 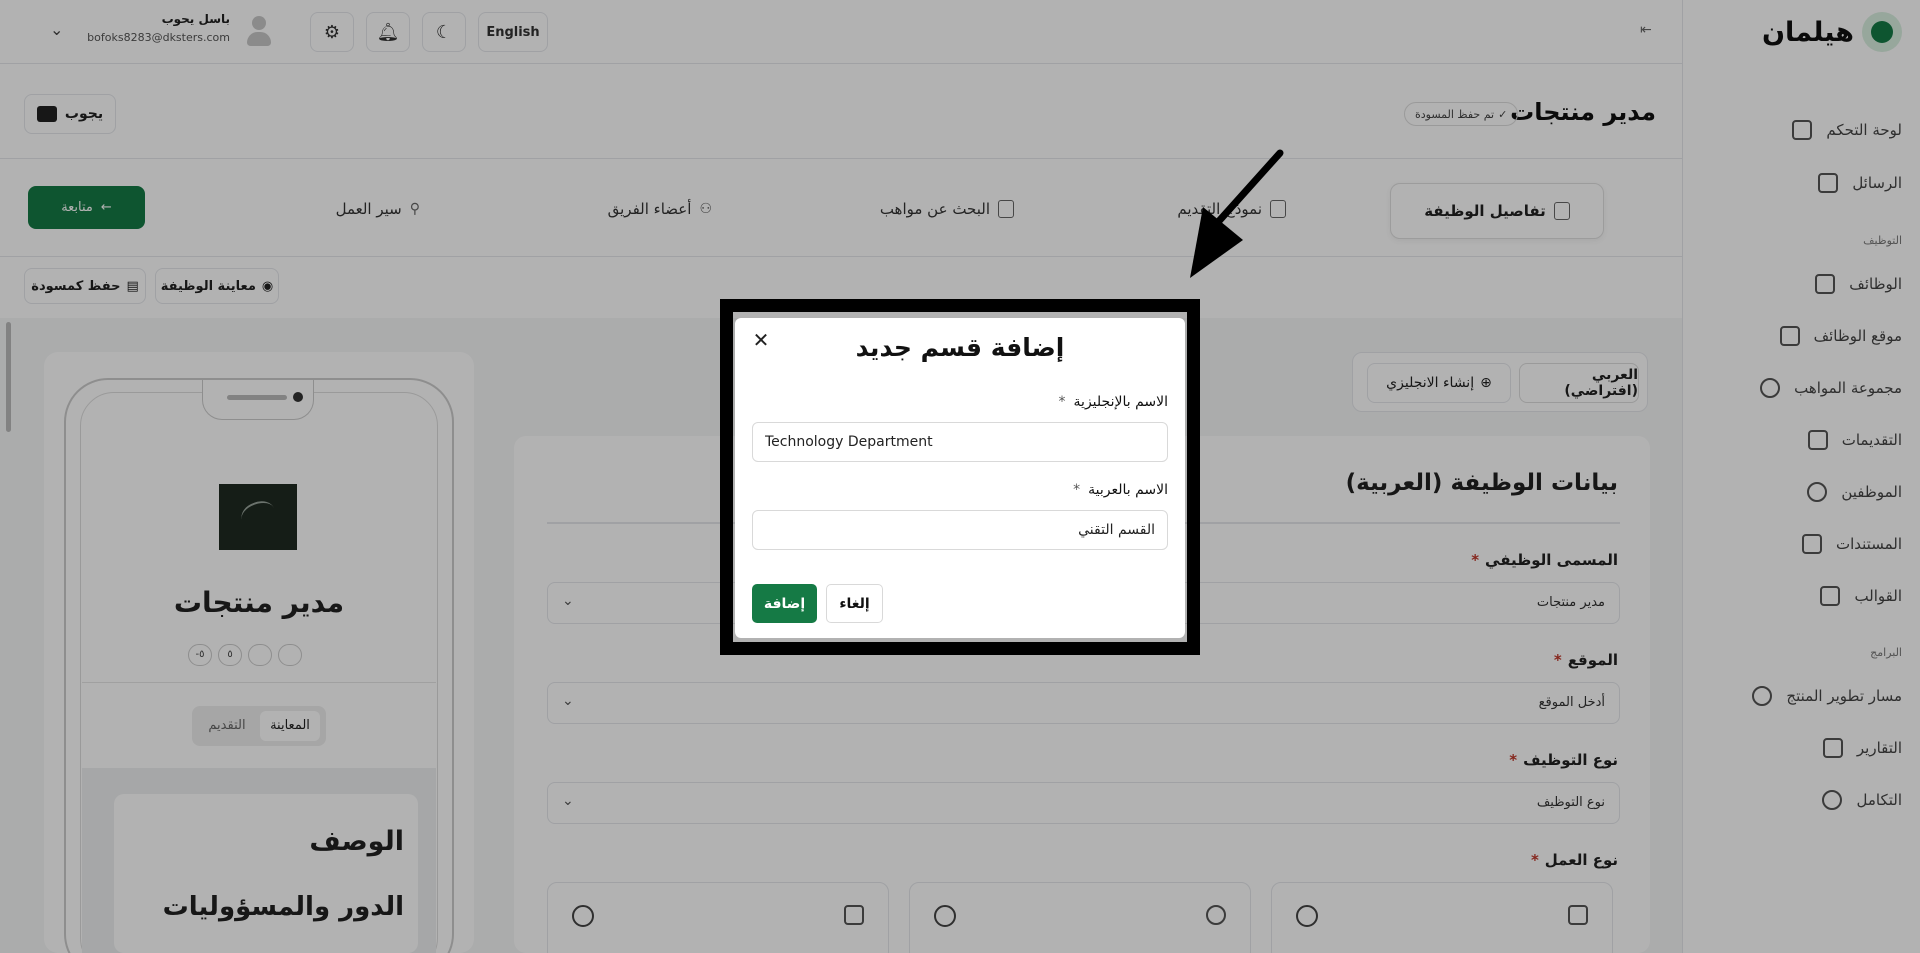 What do you see at coordinates (960, 530) in the screenshot?
I see `arabic-name-input` at bounding box center [960, 530].